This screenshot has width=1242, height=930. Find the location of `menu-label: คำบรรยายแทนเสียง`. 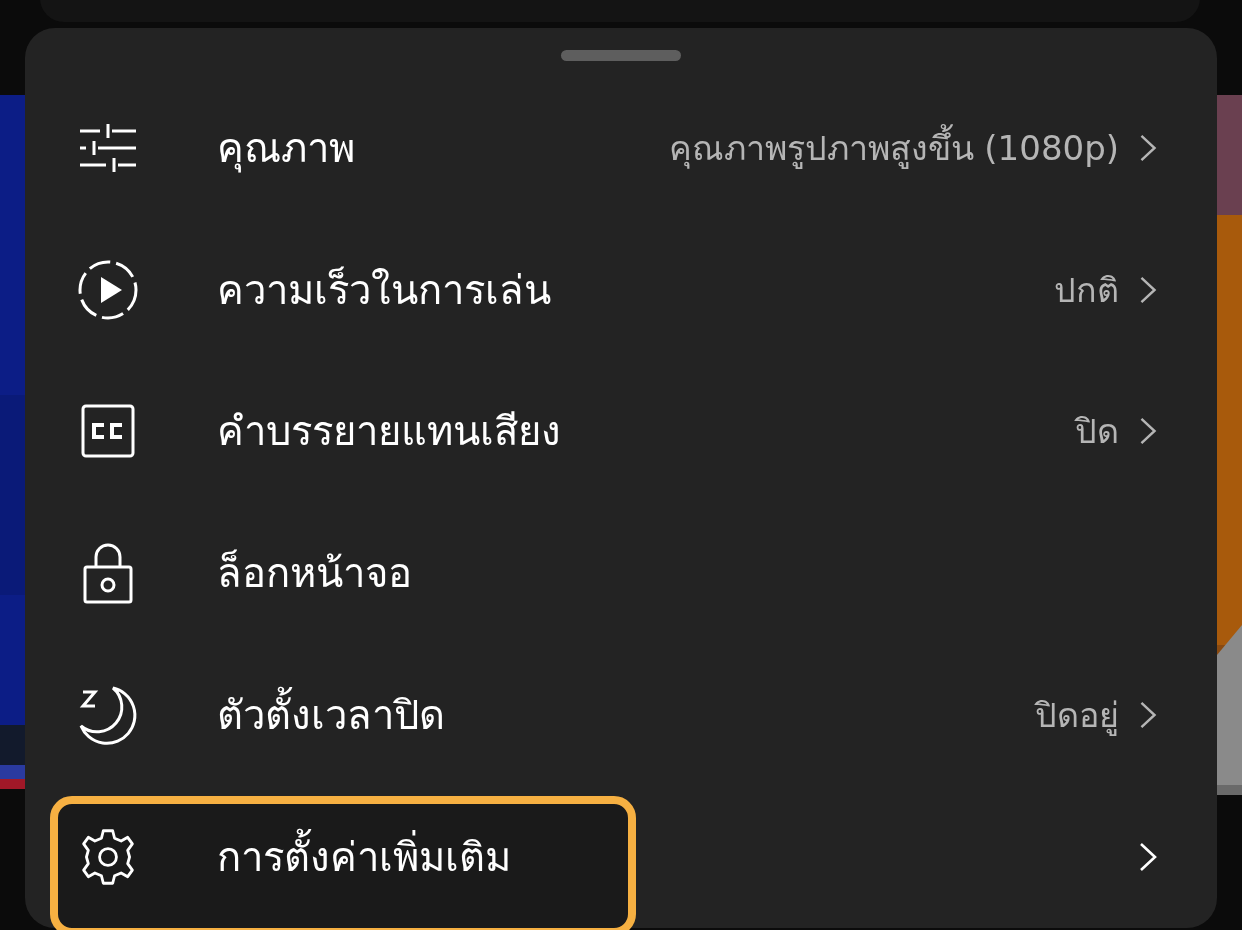

menu-label: คำบรรยายแทนเสียง is located at coordinates (389, 432).